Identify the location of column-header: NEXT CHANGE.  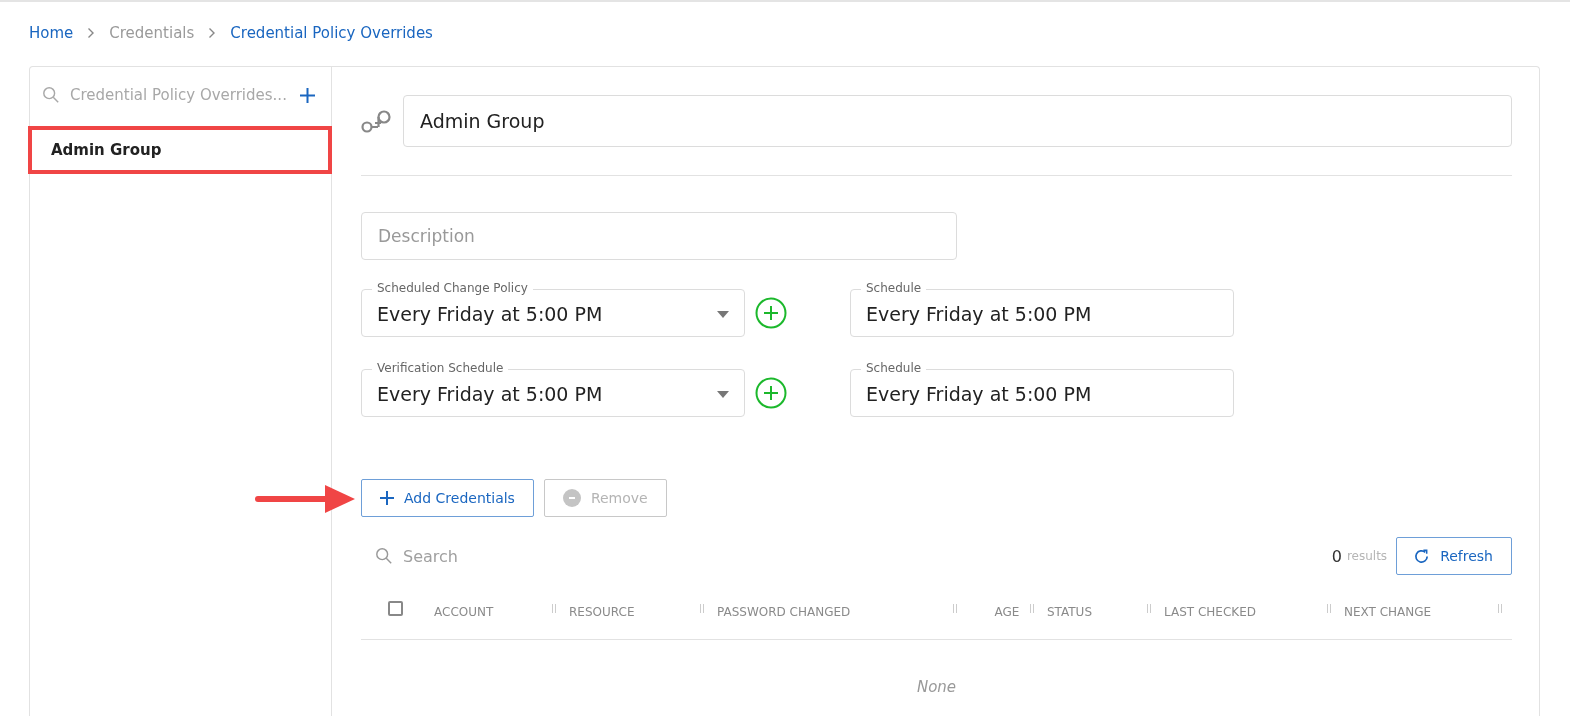
(1426, 611).